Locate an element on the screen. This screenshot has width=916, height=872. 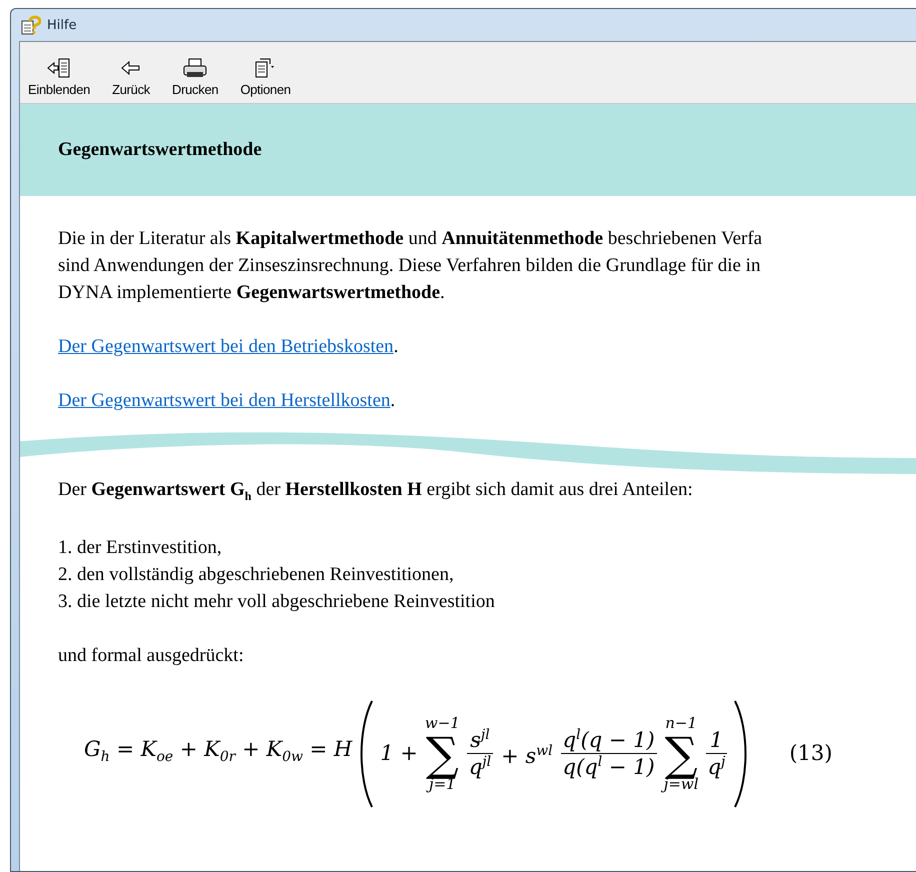
fraction-denominator: q$^{jl}$ is located at coordinates (480, 766).